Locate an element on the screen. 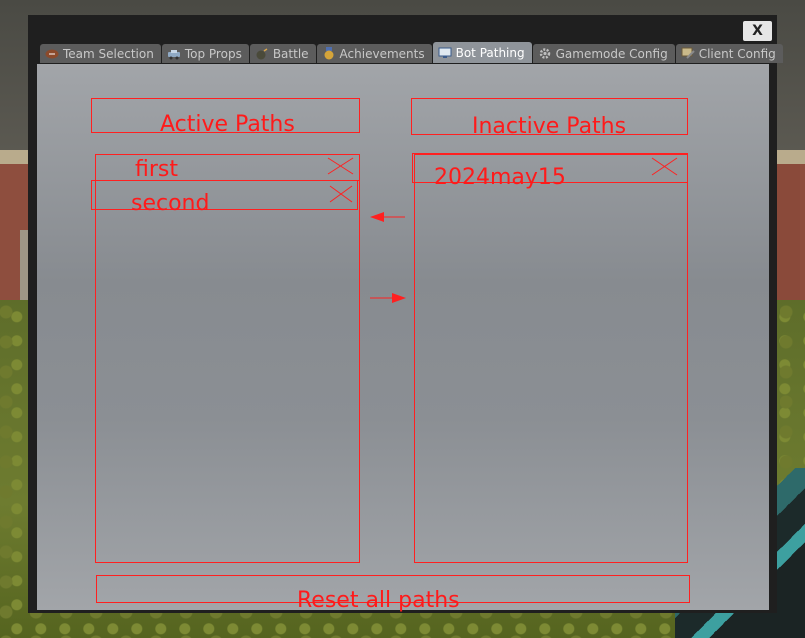 The image size is (805, 638). football-icon is located at coordinates (52, 53).